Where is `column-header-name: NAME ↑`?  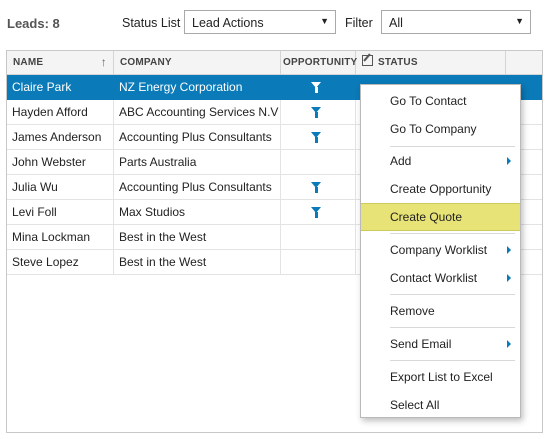 column-header-name: NAME ↑ is located at coordinates (60, 62).